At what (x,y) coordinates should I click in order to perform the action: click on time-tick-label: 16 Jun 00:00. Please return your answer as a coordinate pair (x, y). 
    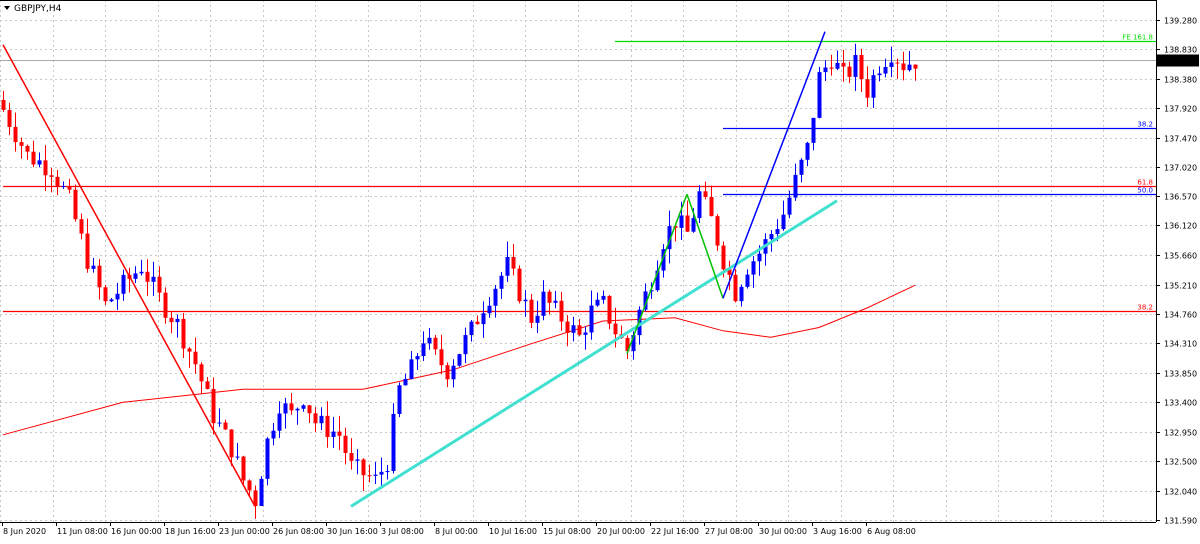
    Looking at the image, I should click on (136, 531).